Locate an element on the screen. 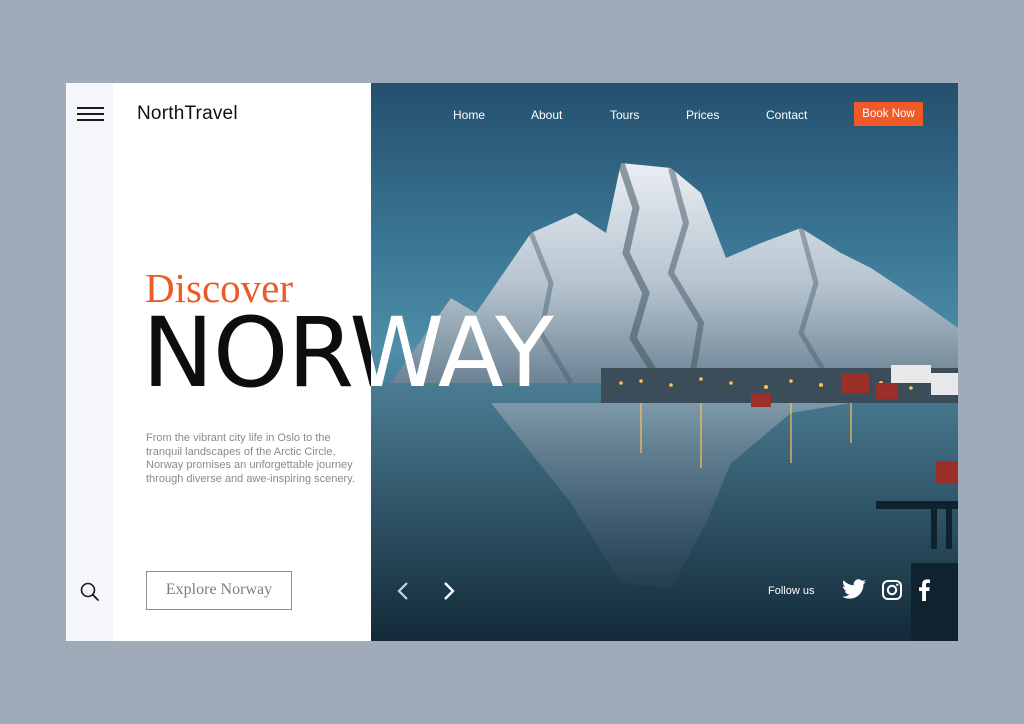  follow-us-label: Follow us is located at coordinates (791, 591).